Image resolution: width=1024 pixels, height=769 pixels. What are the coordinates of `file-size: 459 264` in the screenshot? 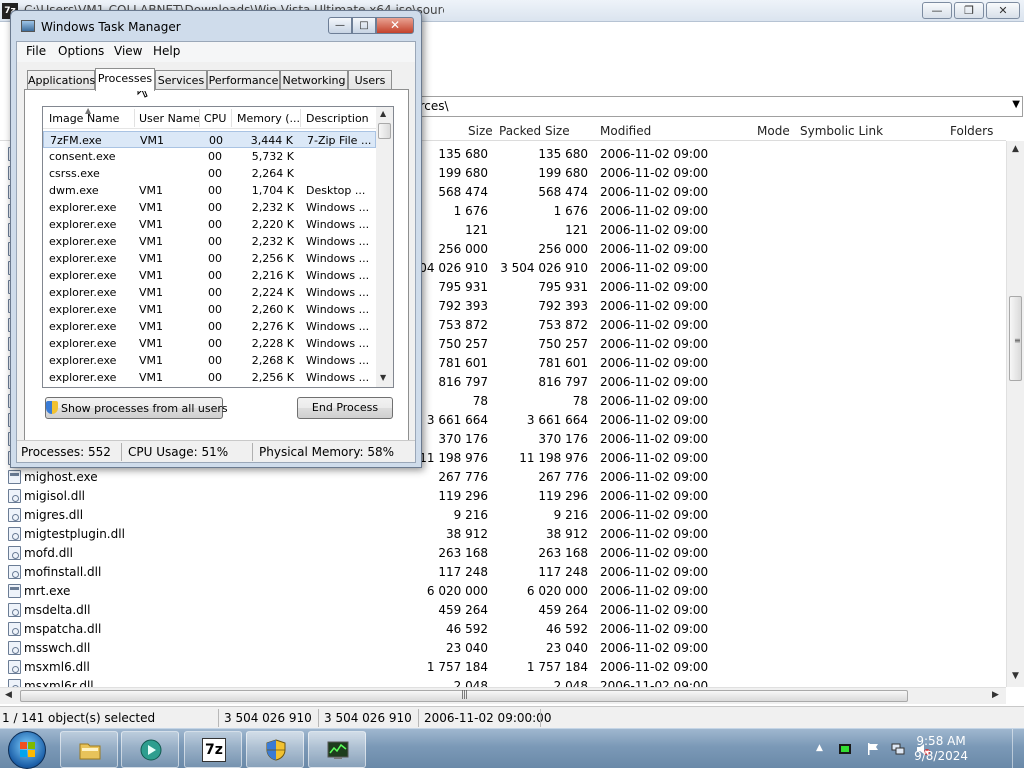 It's located at (463, 610).